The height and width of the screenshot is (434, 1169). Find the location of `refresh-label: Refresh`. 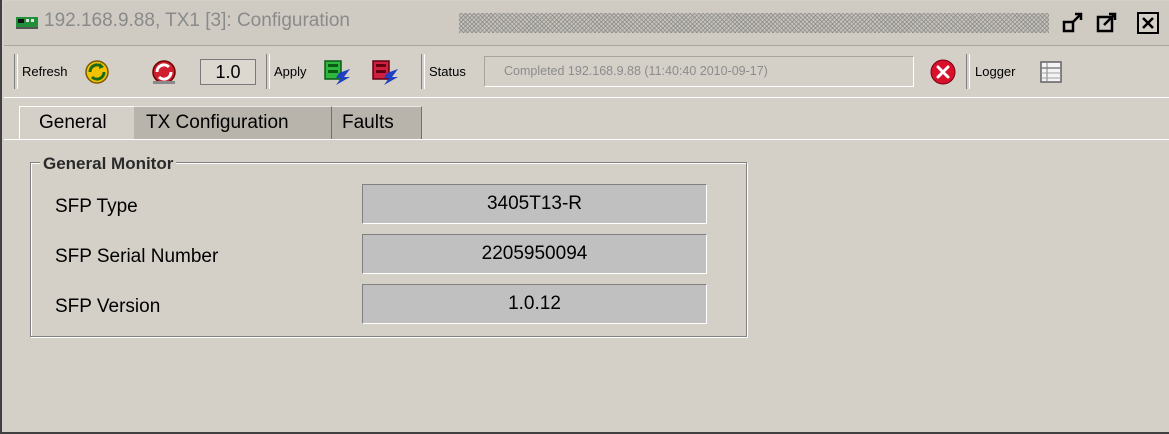

refresh-label: Refresh is located at coordinates (45, 71).